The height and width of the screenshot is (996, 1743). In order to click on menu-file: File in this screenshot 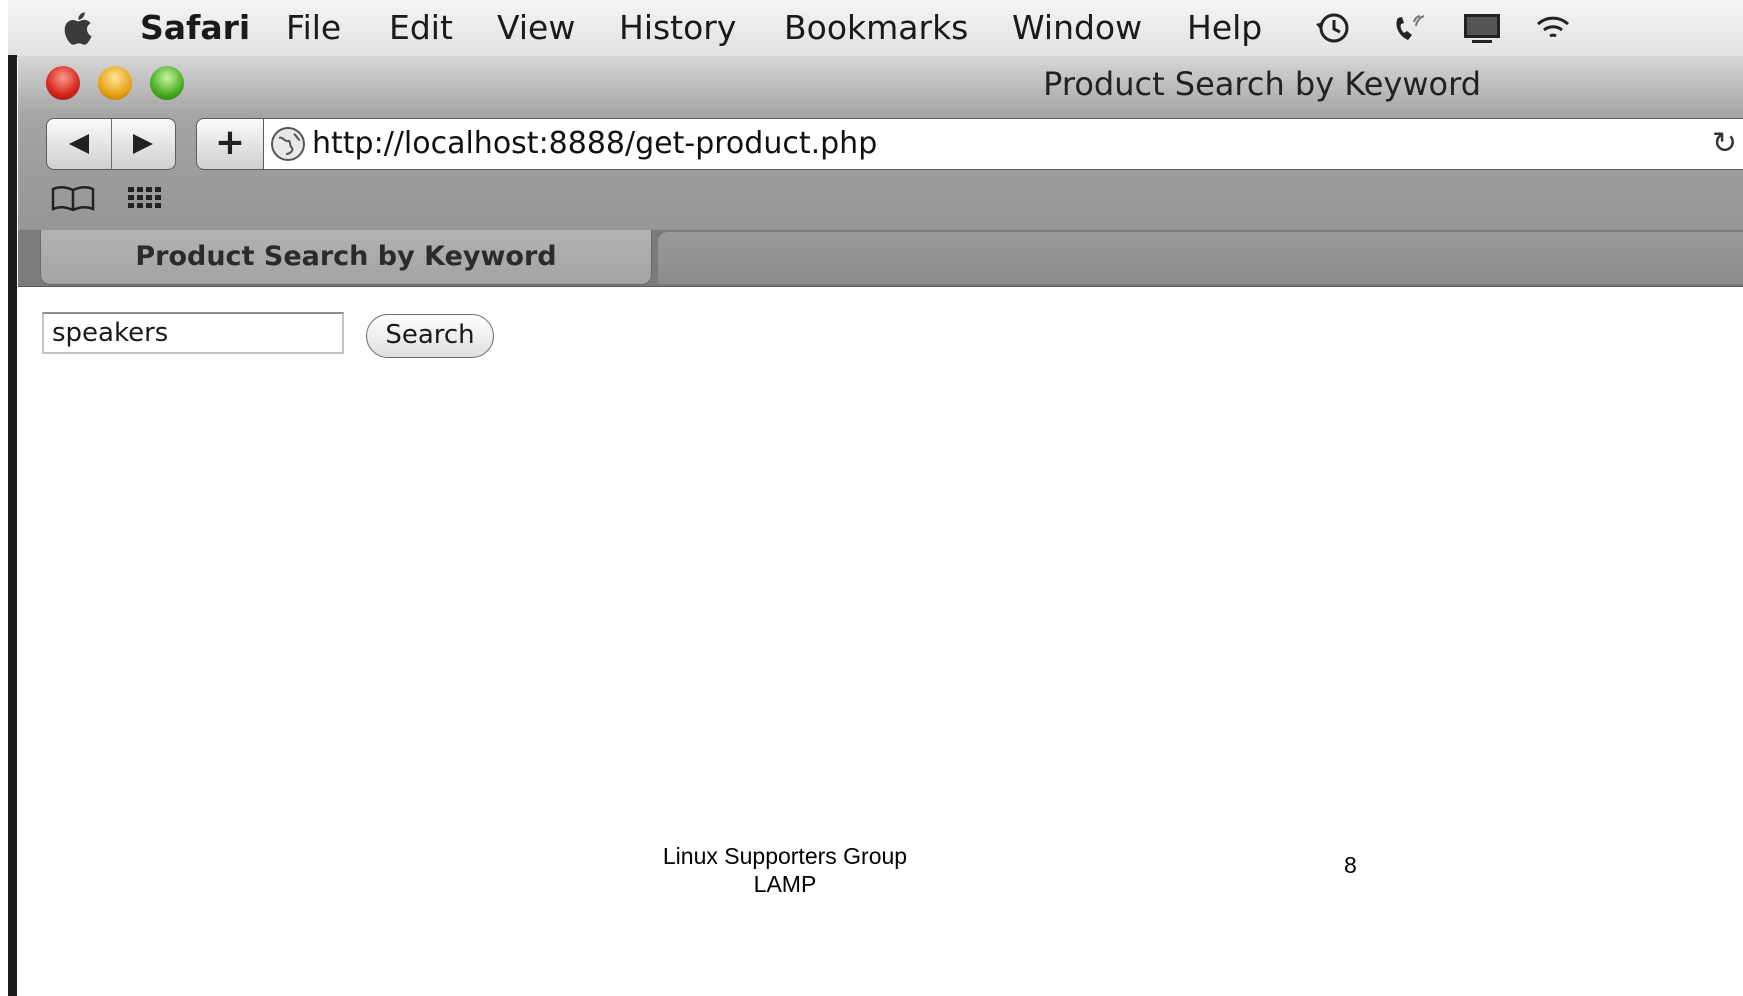, I will do `click(313, 28)`.